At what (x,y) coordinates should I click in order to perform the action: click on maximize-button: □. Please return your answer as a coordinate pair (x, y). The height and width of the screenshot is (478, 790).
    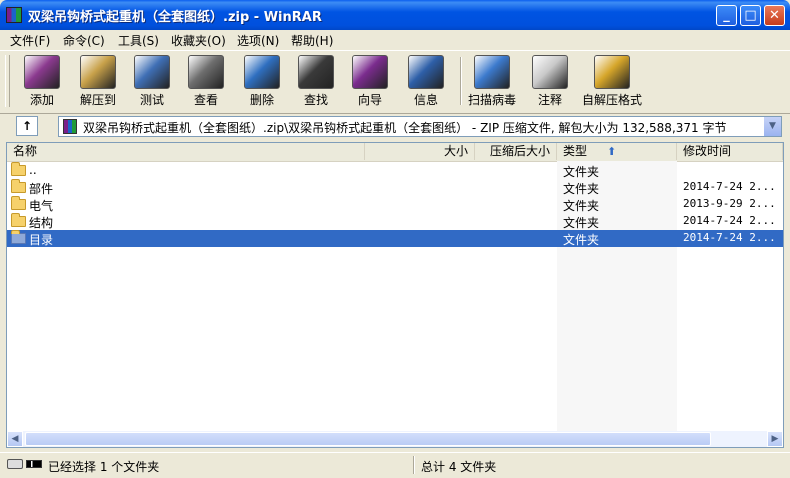
    Looking at the image, I should click on (750, 15).